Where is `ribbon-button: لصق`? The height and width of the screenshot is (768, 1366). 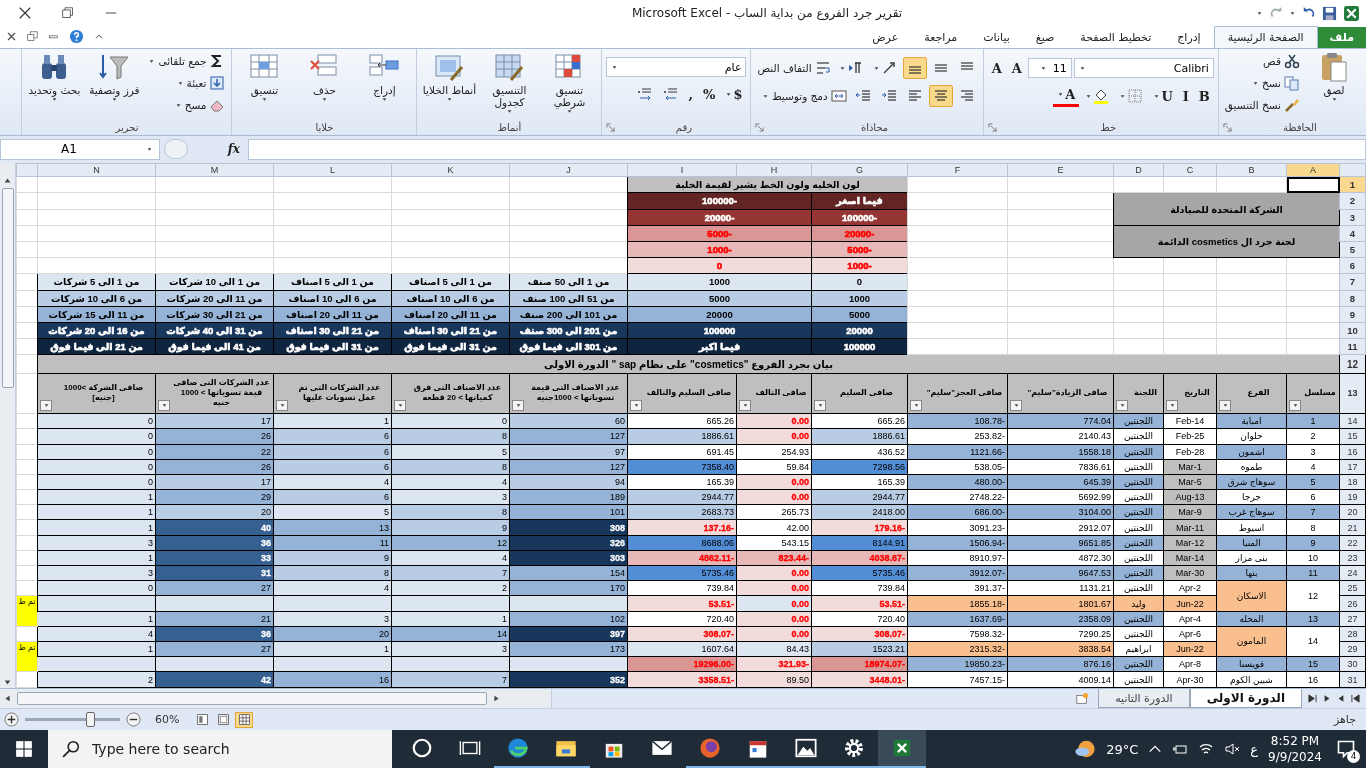 ribbon-button: لصق is located at coordinates (1334, 76).